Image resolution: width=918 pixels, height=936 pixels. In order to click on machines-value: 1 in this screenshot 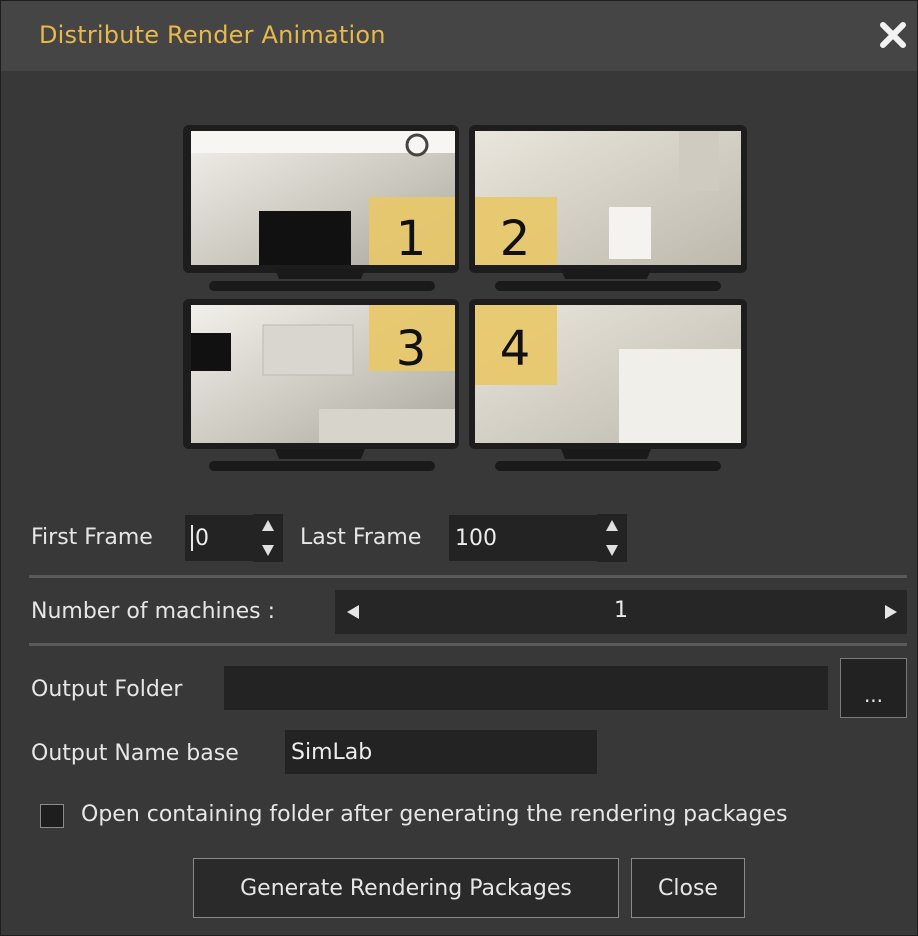, I will do `click(621, 610)`.